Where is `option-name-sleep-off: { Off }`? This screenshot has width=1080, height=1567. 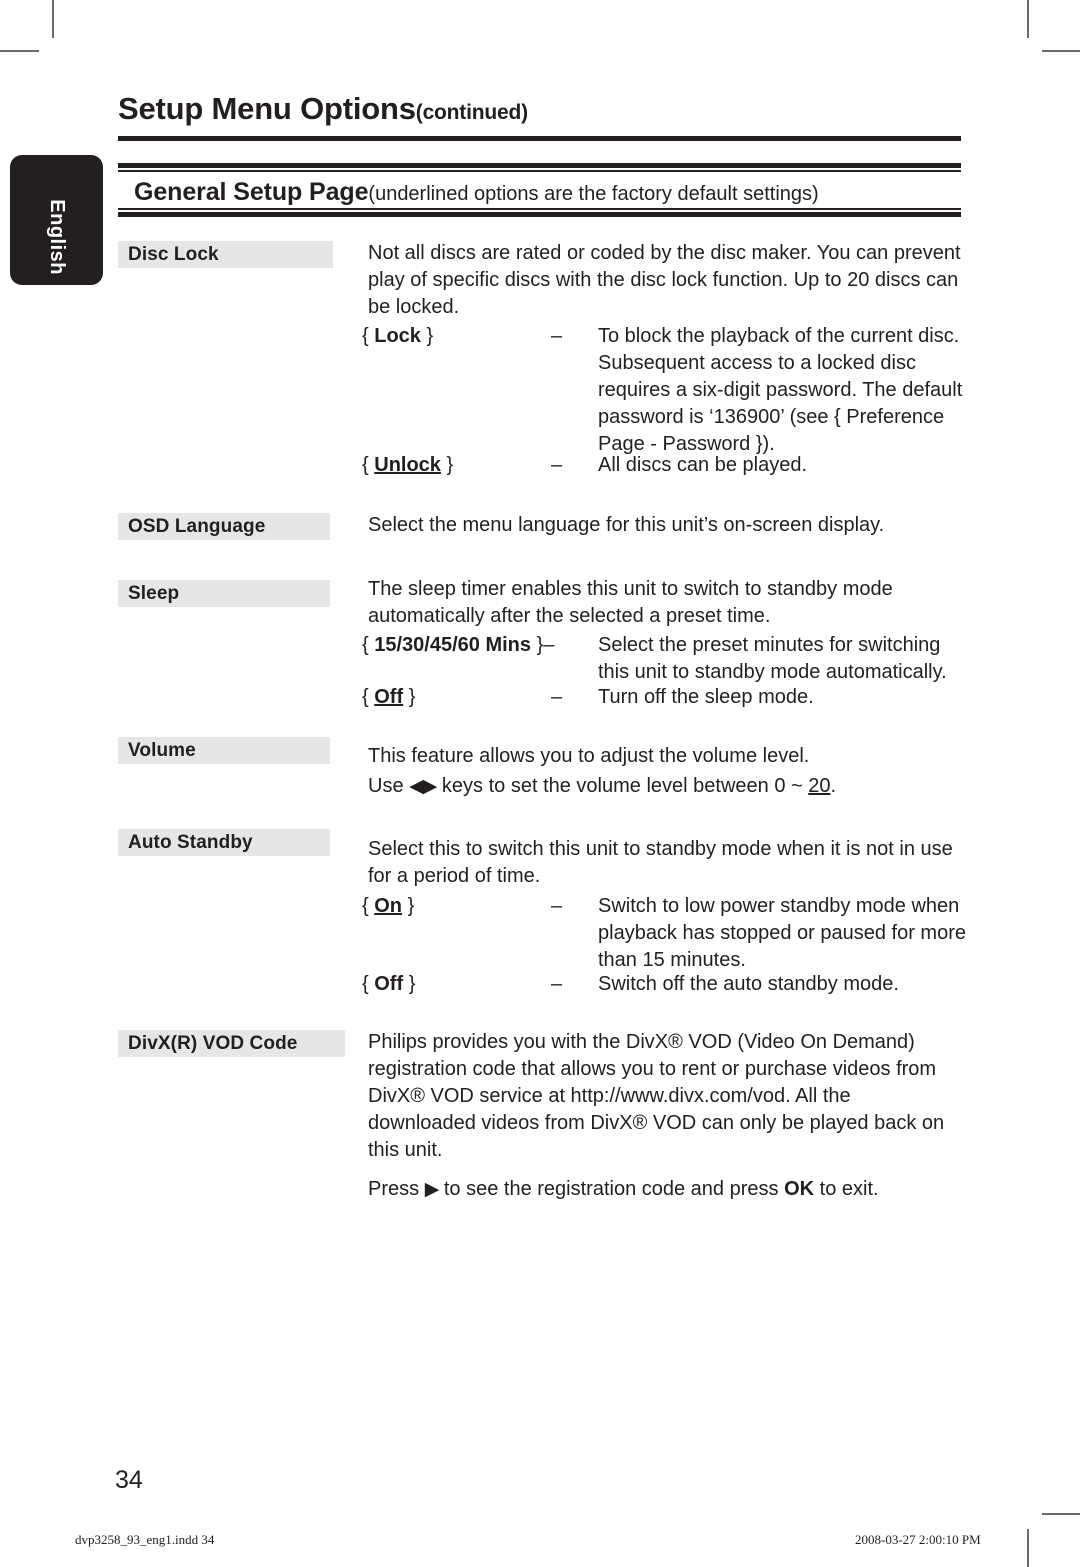 option-name-sleep-off: { Off } is located at coordinates (389, 697).